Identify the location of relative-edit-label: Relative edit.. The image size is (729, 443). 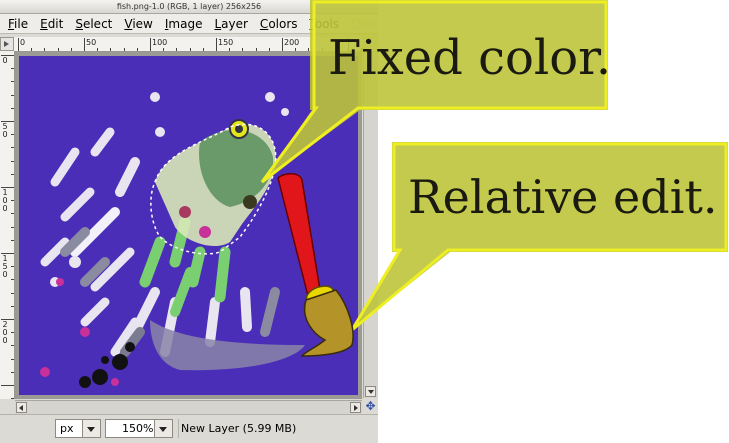
(563, 197).